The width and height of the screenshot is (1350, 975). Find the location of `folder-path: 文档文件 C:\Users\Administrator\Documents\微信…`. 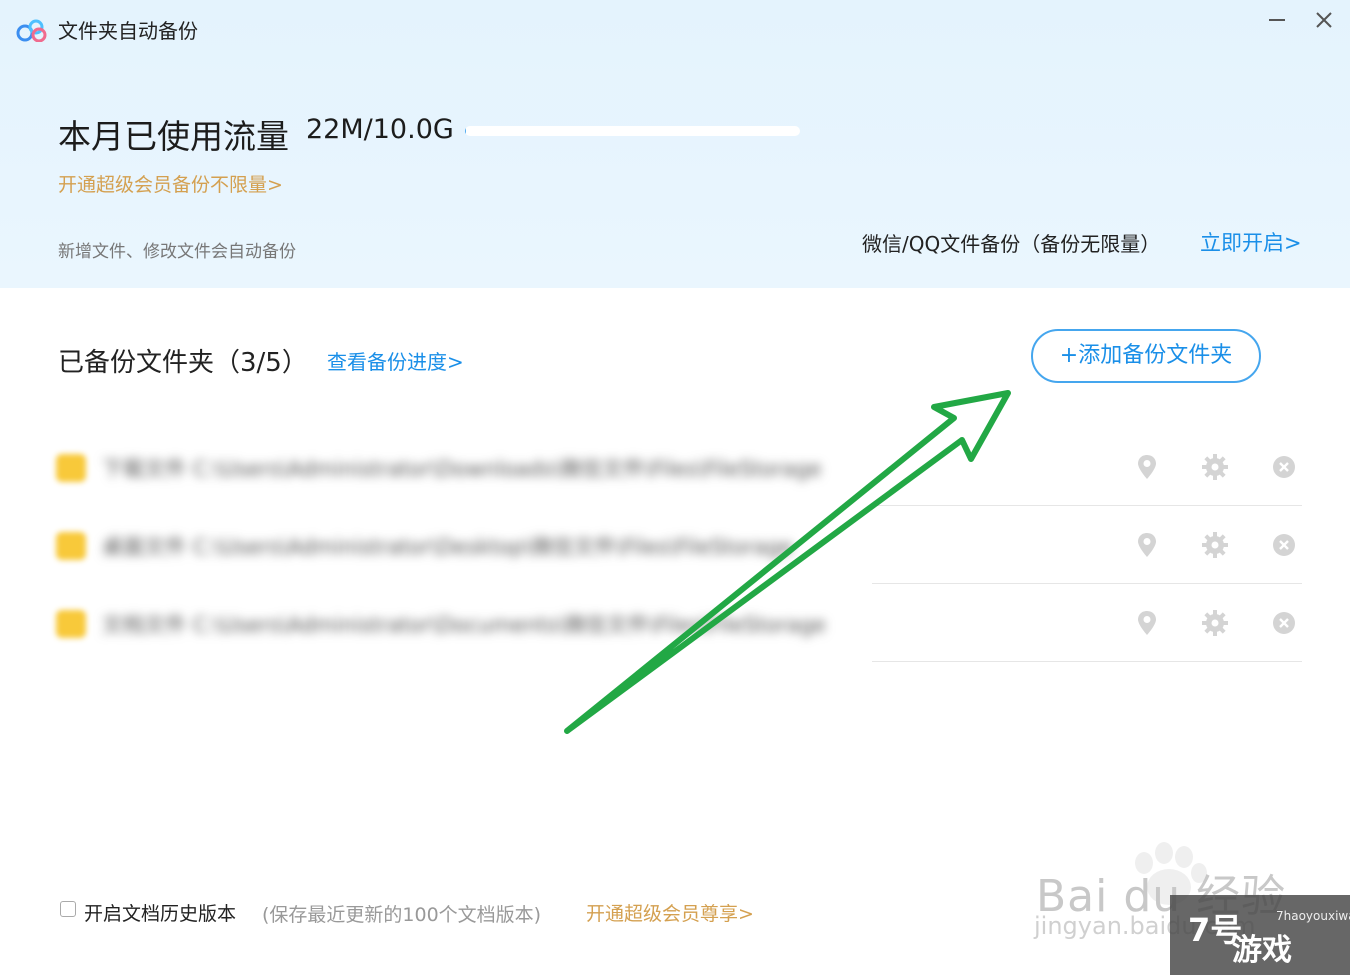

folder-path: 文档文件 C:\Users\Administrator\Documents\微信… is located at coordinates (464, 625).